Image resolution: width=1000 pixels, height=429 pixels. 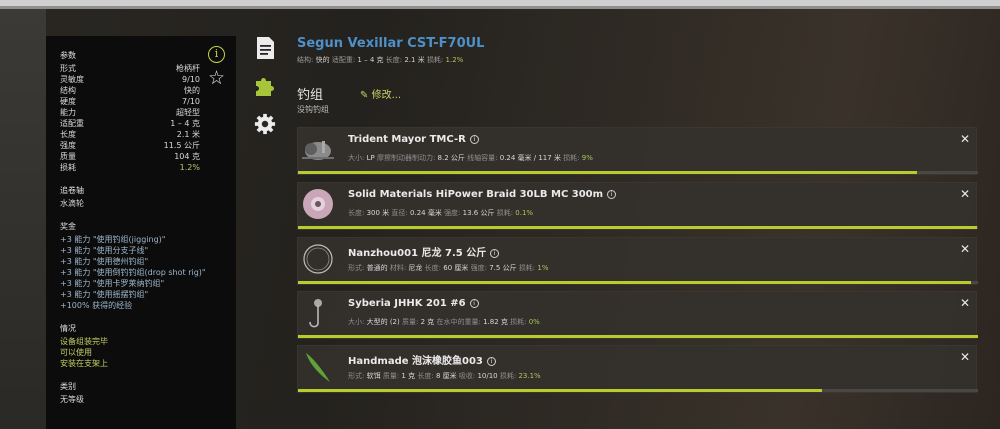 What do you see at coordinates (417, 253) in the screenshot?
I see `tackle-name-text: Nanzhou001 尼龙 7.5 公斤` at bounding box center [417, 253].